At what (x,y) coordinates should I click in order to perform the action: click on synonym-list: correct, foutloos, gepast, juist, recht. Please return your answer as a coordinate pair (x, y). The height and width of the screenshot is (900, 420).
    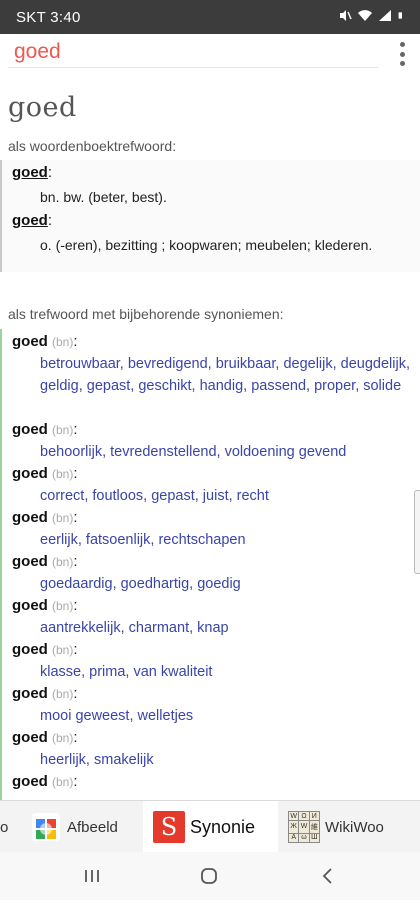
    Looking at the image, I should click on (228, 496).